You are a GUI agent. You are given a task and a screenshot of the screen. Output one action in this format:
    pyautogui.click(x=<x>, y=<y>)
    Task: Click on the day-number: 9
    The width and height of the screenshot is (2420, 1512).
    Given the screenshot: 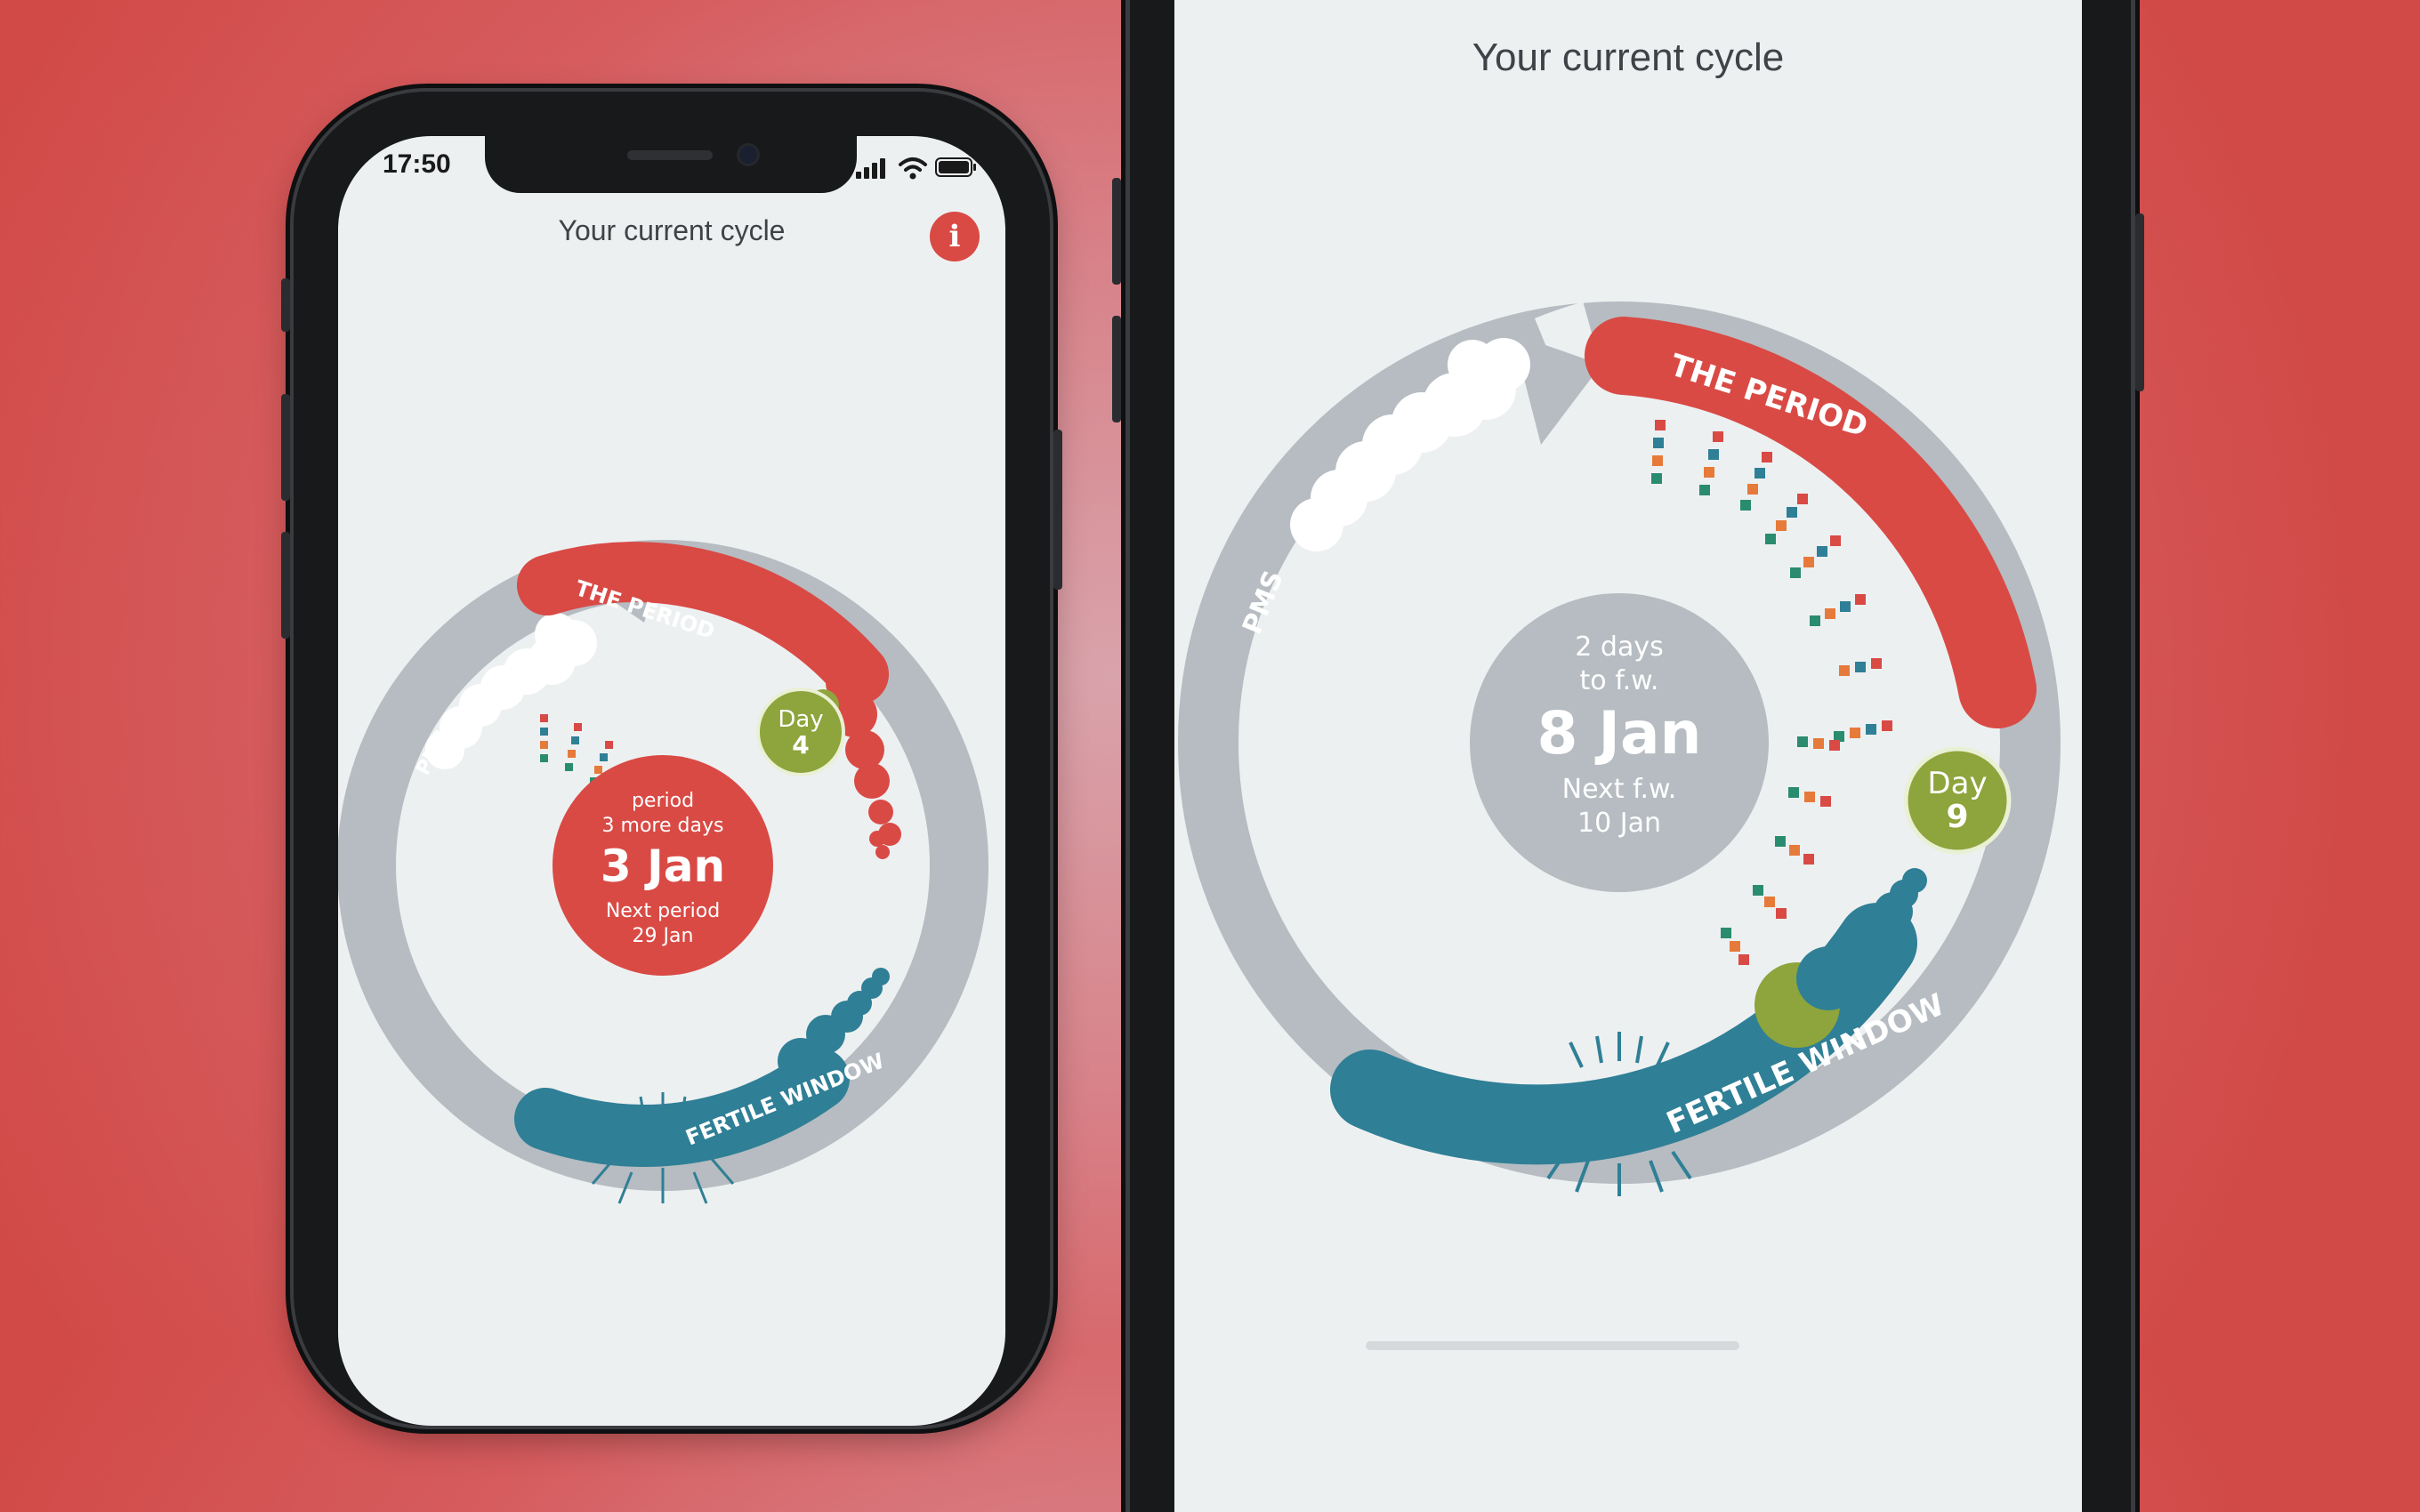 What is the action you would take?
    pyautogui.click(x=1957, y=817)
    